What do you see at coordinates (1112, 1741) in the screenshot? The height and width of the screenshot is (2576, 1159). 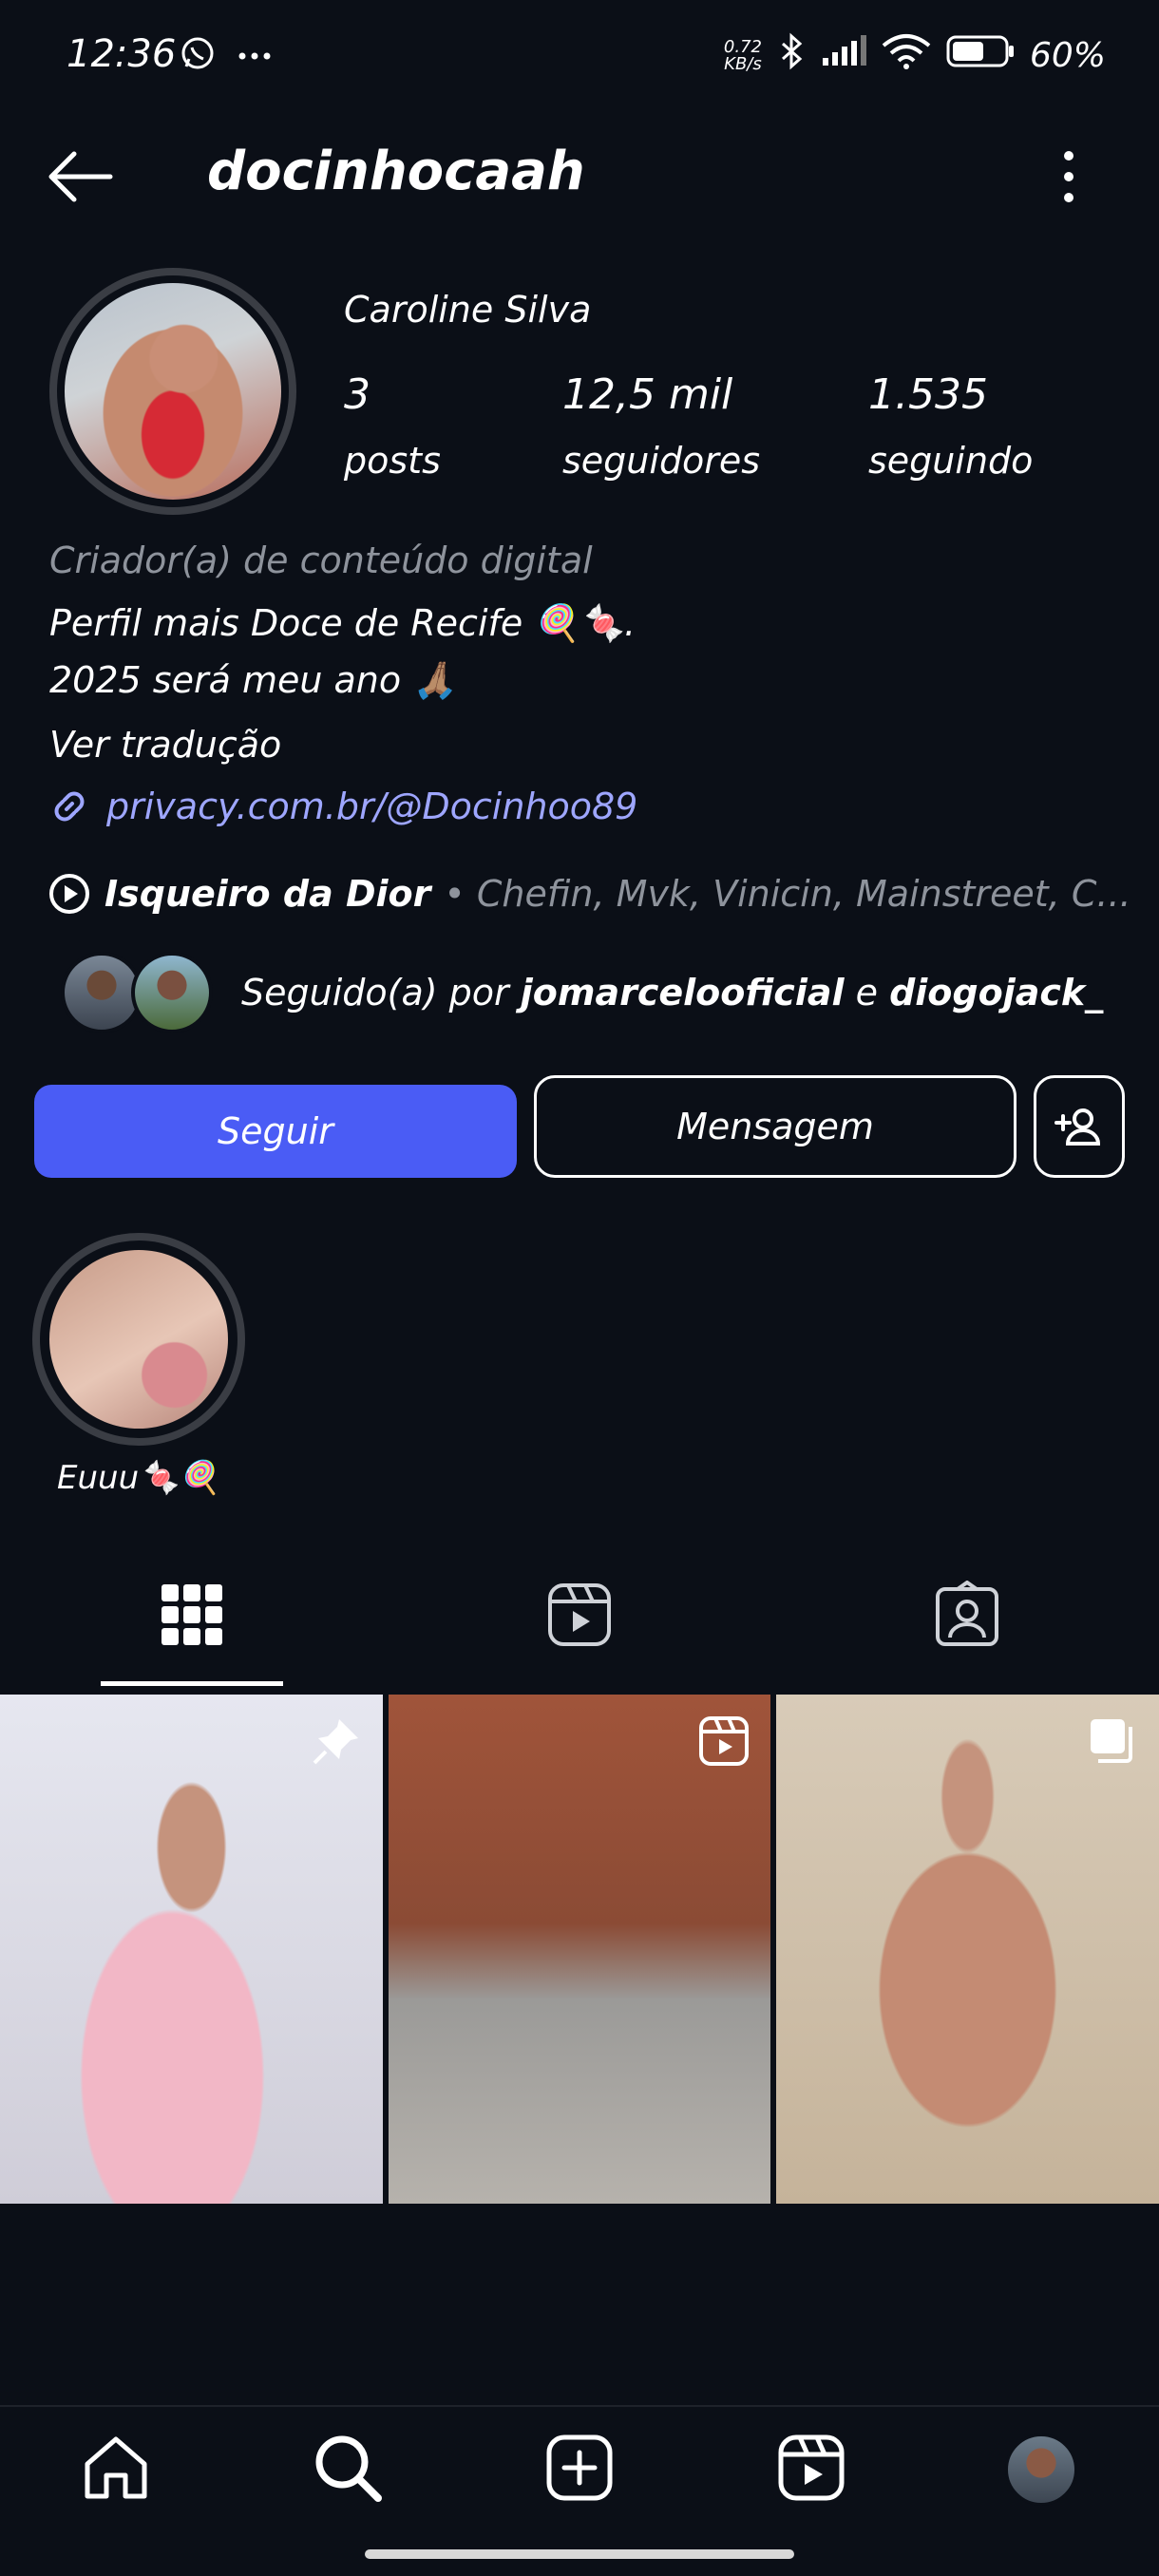 I see `carousel-icon` at bounding box center [1112, 1741].